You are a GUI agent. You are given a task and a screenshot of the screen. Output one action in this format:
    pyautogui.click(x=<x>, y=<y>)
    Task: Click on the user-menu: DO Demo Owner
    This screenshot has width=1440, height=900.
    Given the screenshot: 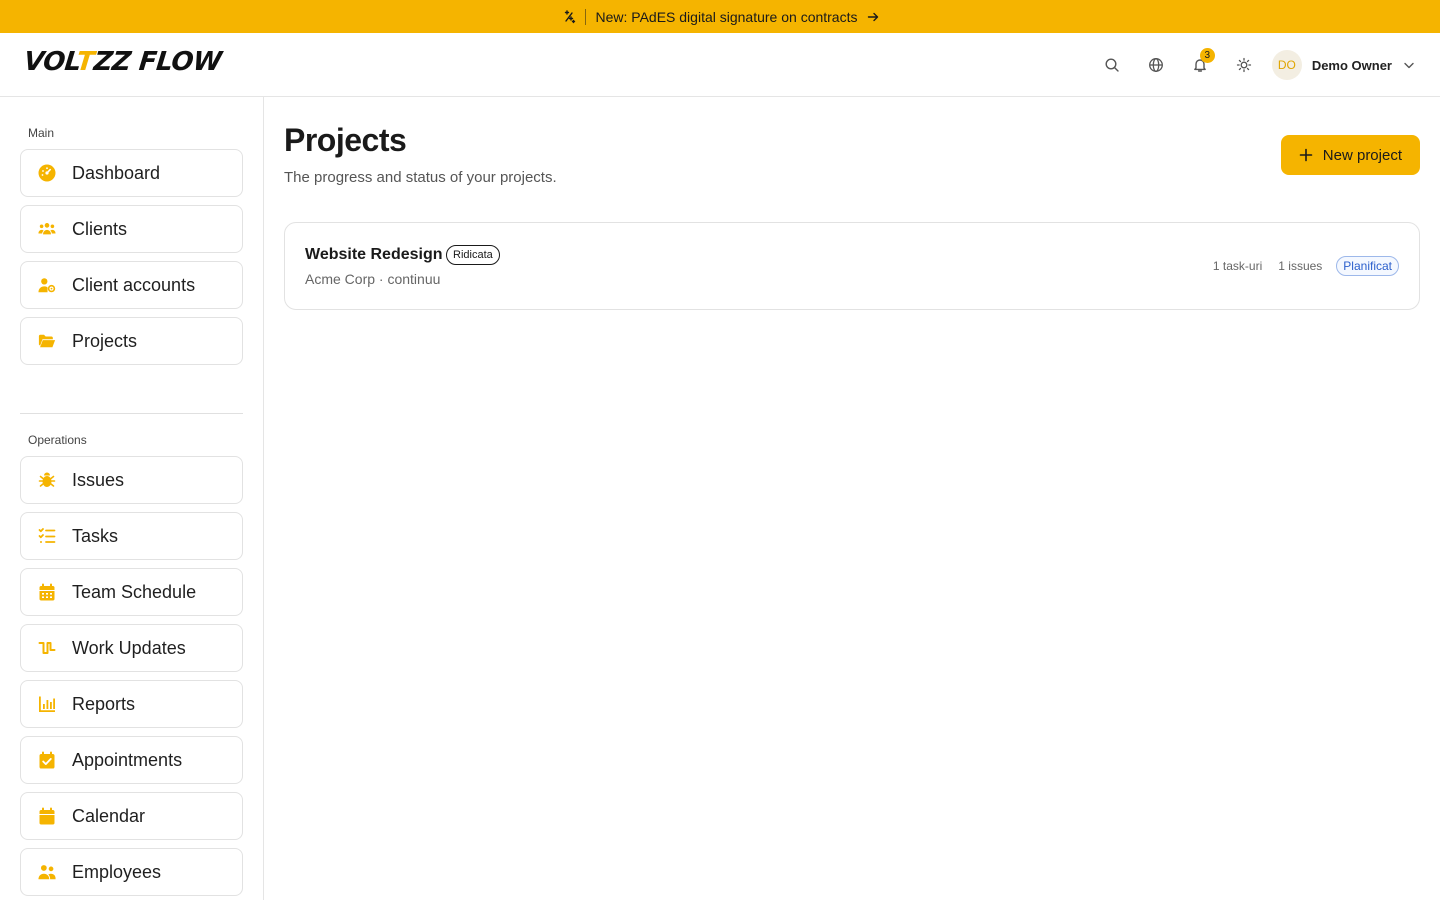 What is the action you would take?
    pyautogui.click(x=1343, y=65)
    